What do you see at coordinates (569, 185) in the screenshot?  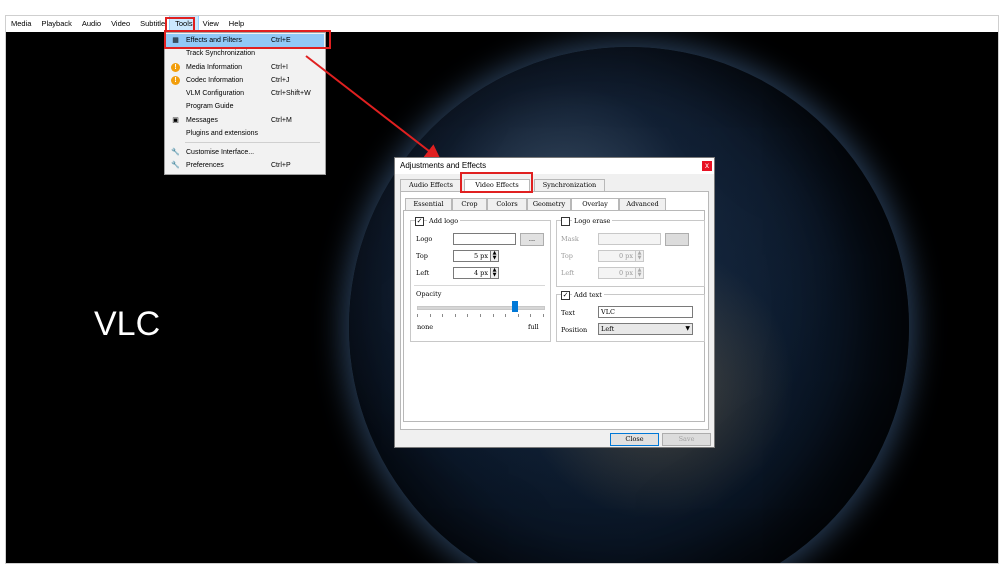 I see `tab-synchronization: Synchronization` at bounding box center [569, 185].